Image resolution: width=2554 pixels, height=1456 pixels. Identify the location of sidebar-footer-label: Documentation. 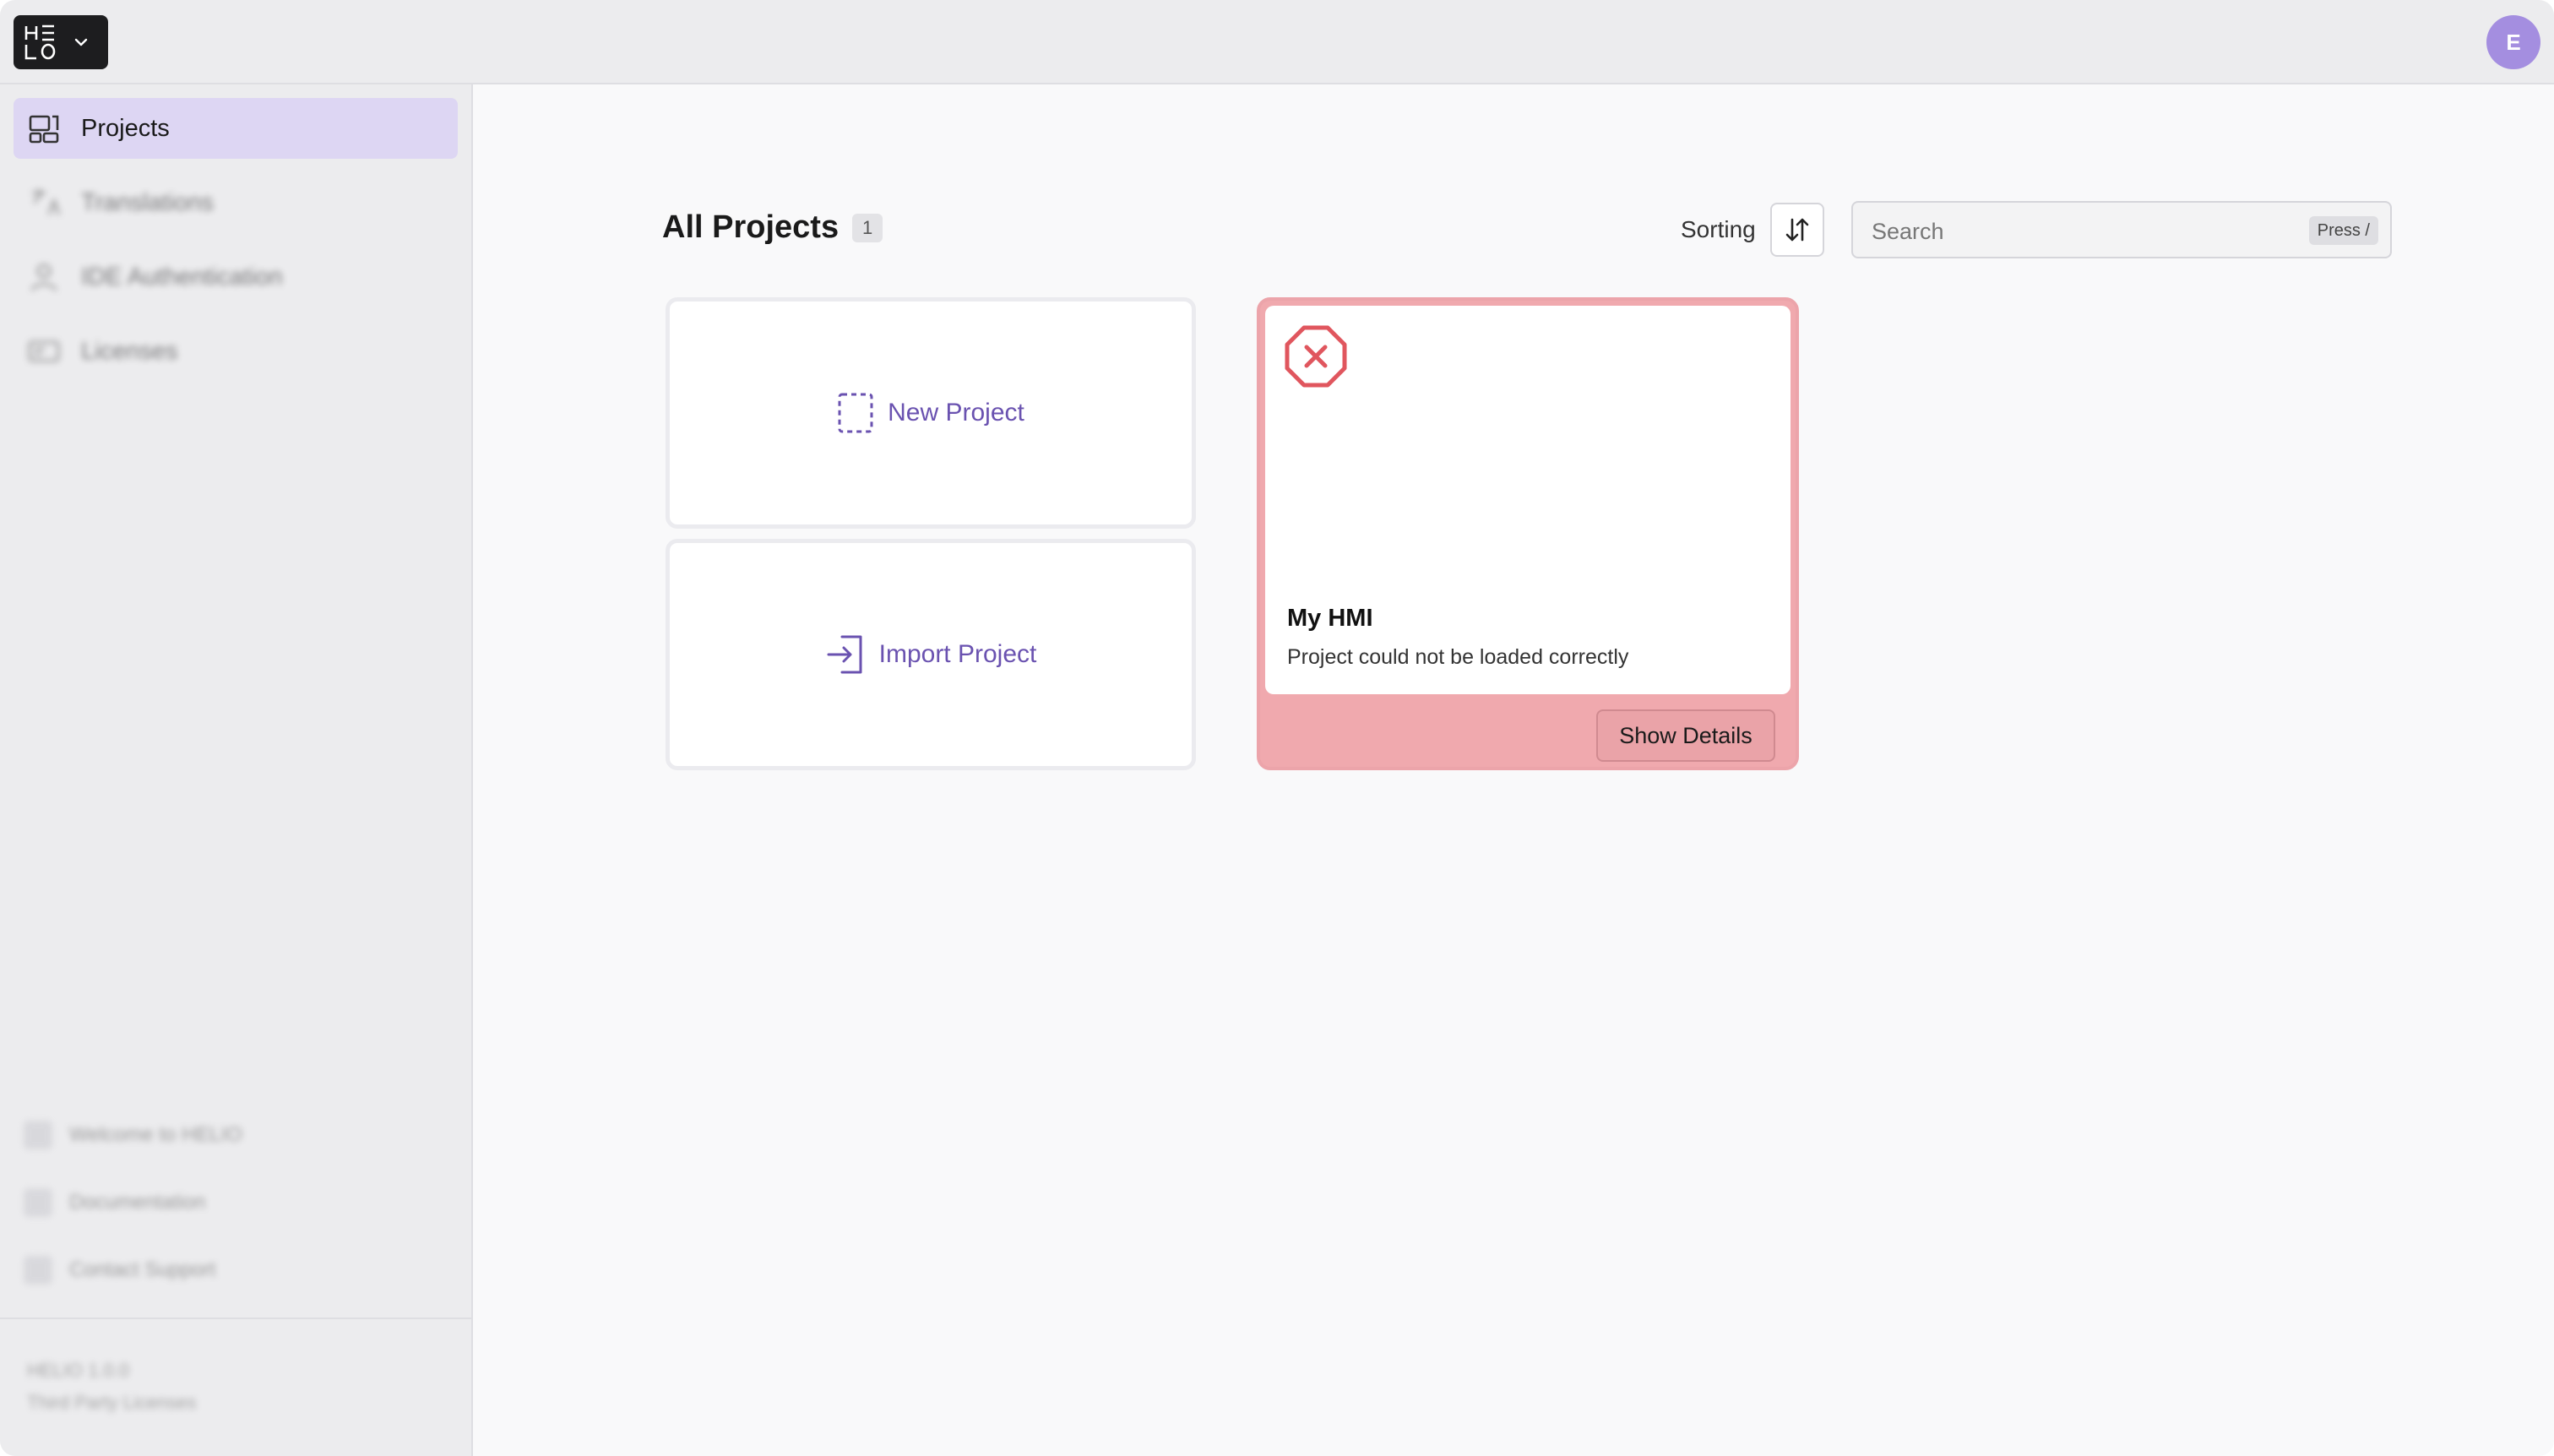
(137, 1202).